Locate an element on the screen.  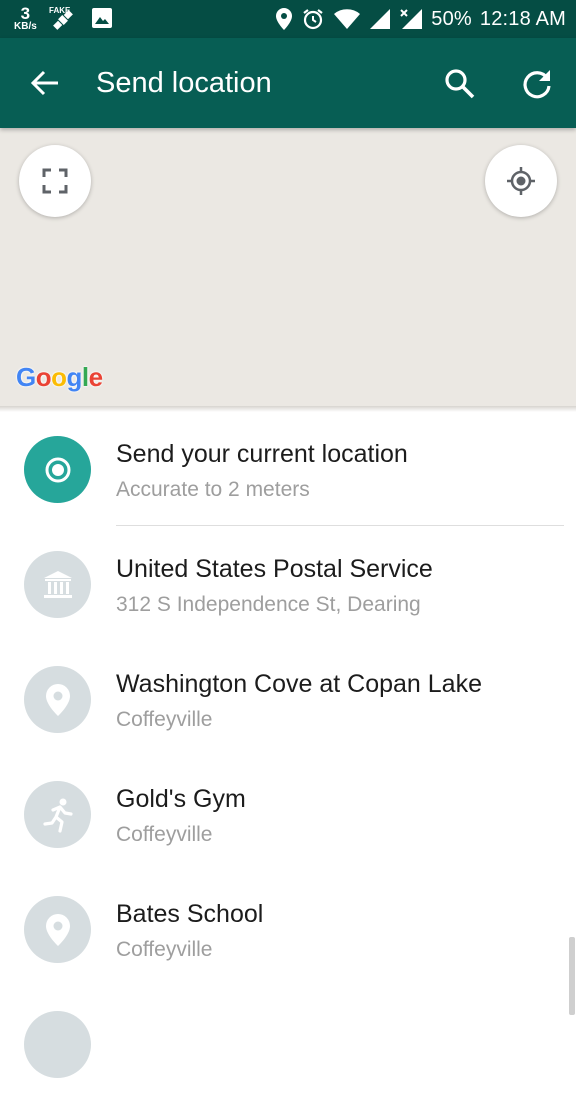
list-item-title: Washington Cove at Copan Lake is located at coordinates (299, 684).